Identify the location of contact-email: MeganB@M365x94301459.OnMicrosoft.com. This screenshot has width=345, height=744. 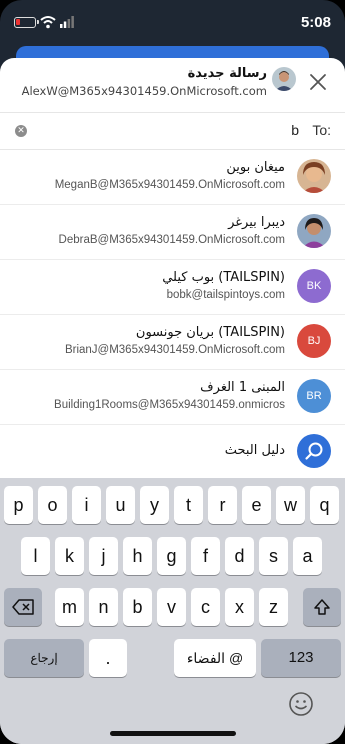
(169, 185).